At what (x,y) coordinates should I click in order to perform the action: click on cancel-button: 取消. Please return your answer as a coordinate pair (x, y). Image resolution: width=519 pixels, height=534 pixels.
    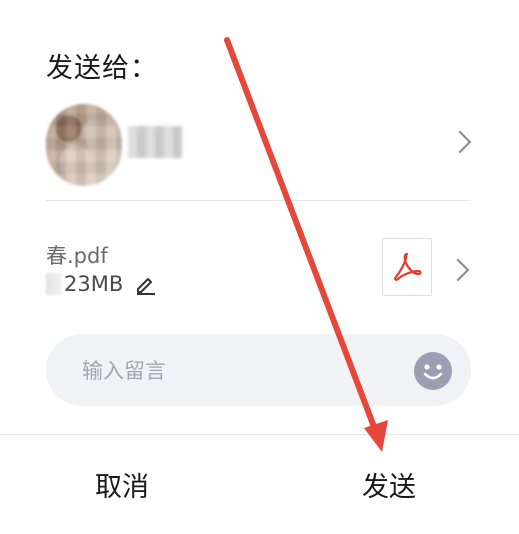
    Looking at the image, I should click on (122, 484).